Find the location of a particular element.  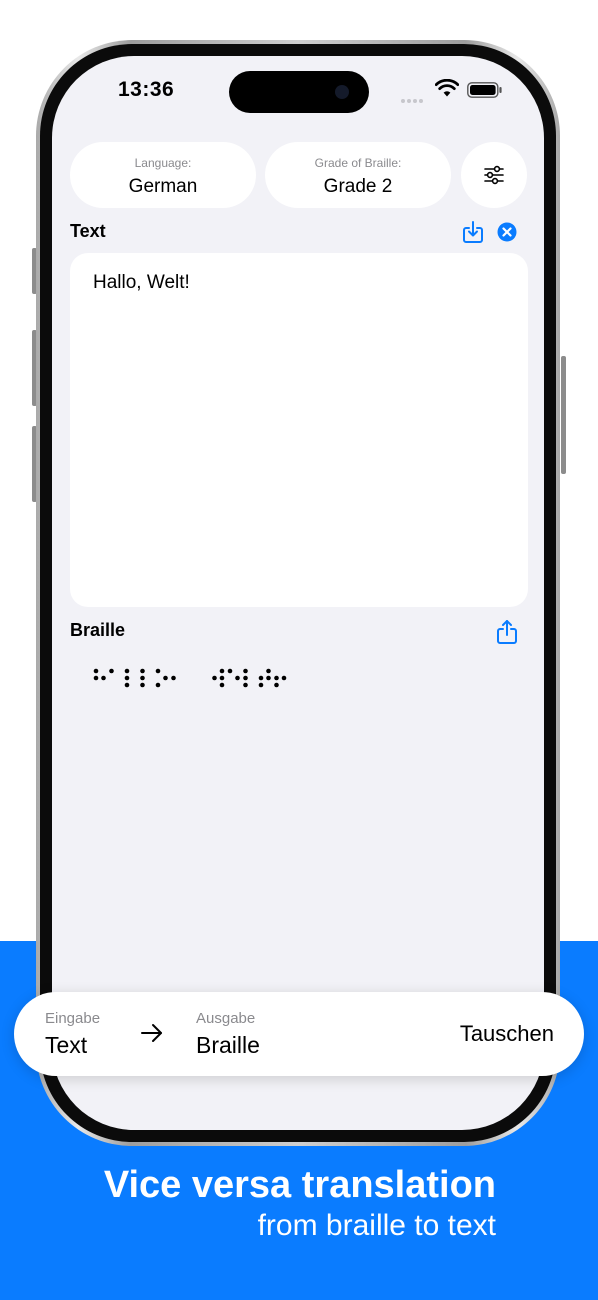

clear-icon is located at coordinates (507, 232).